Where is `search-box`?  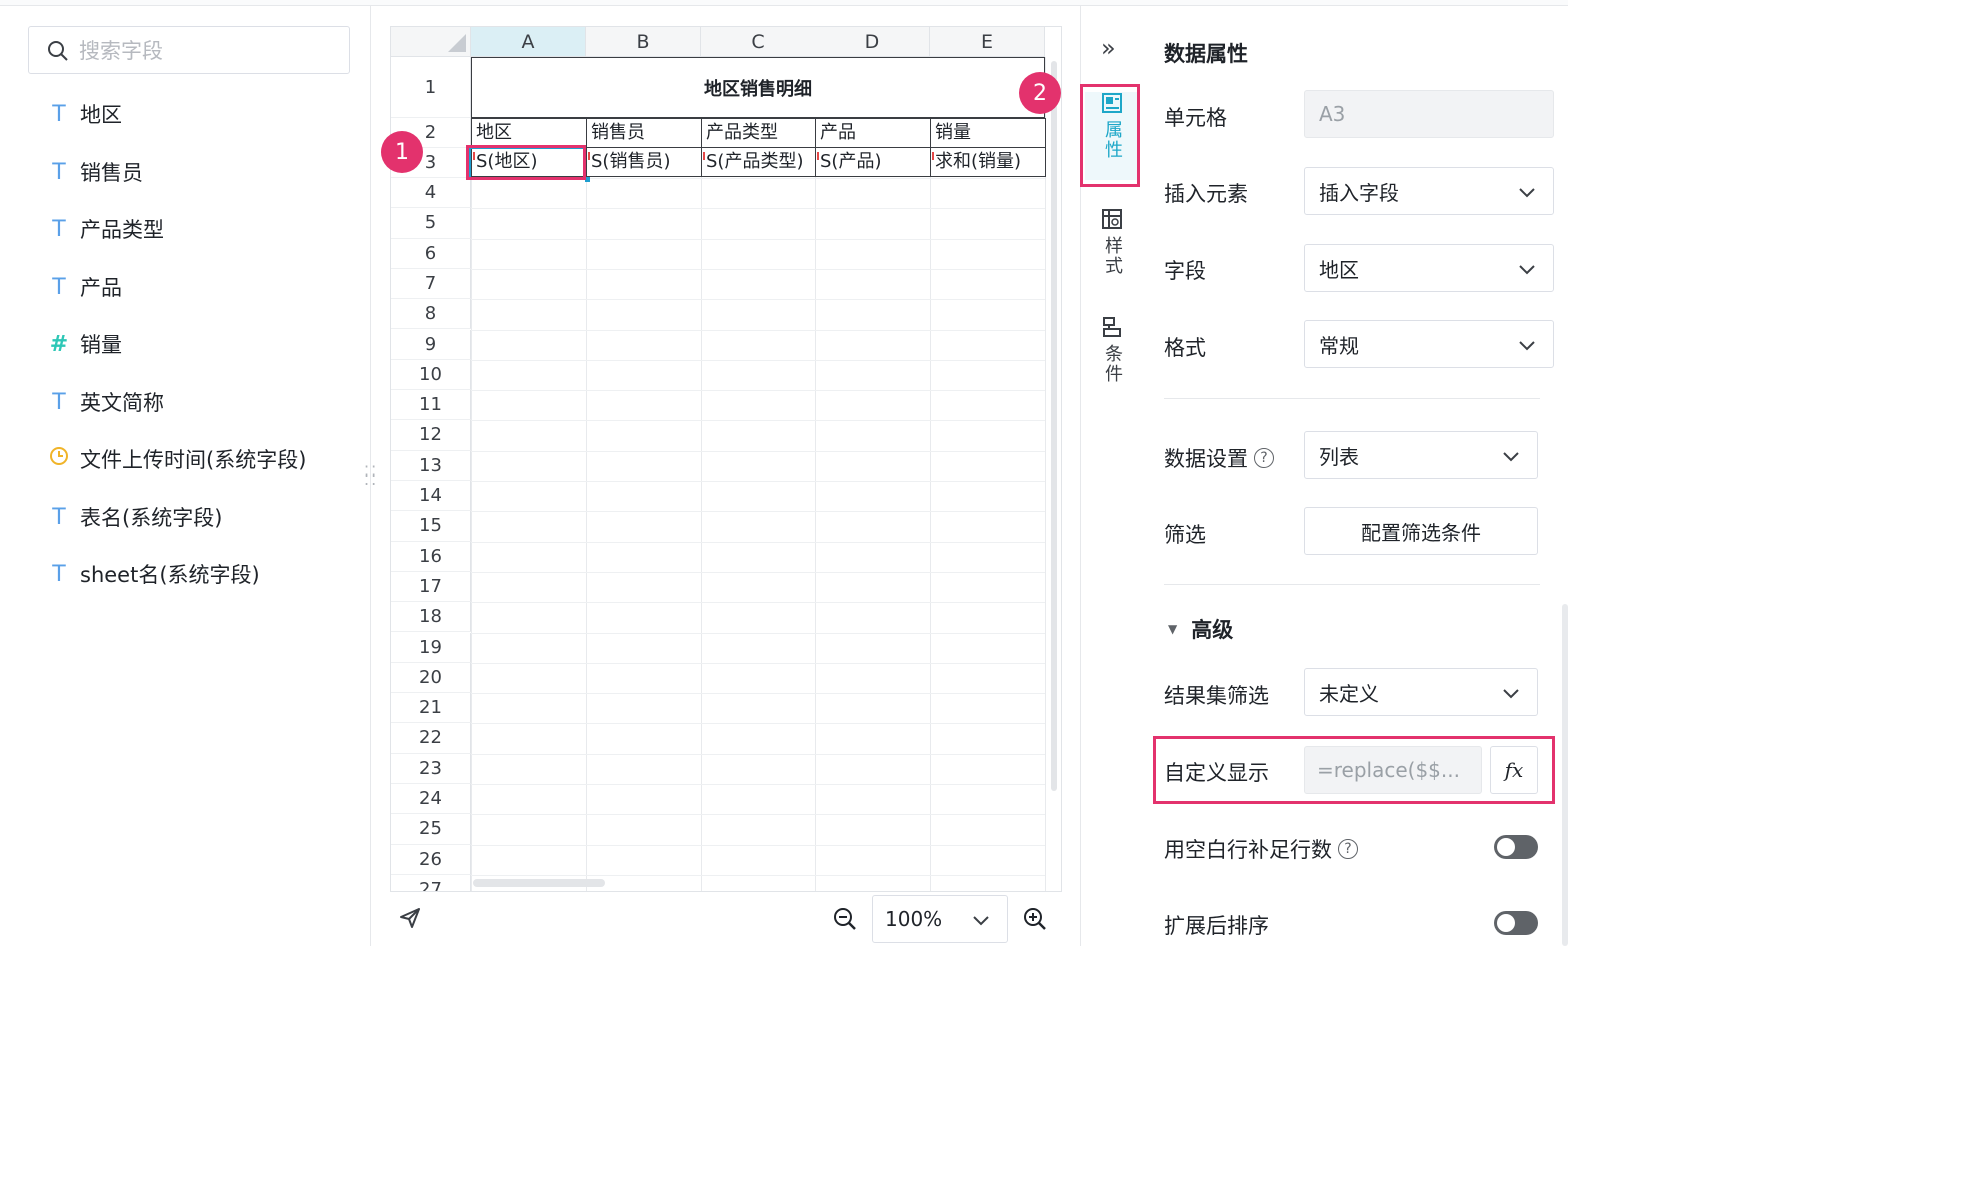
search-box is located at coordinates (189, 50).